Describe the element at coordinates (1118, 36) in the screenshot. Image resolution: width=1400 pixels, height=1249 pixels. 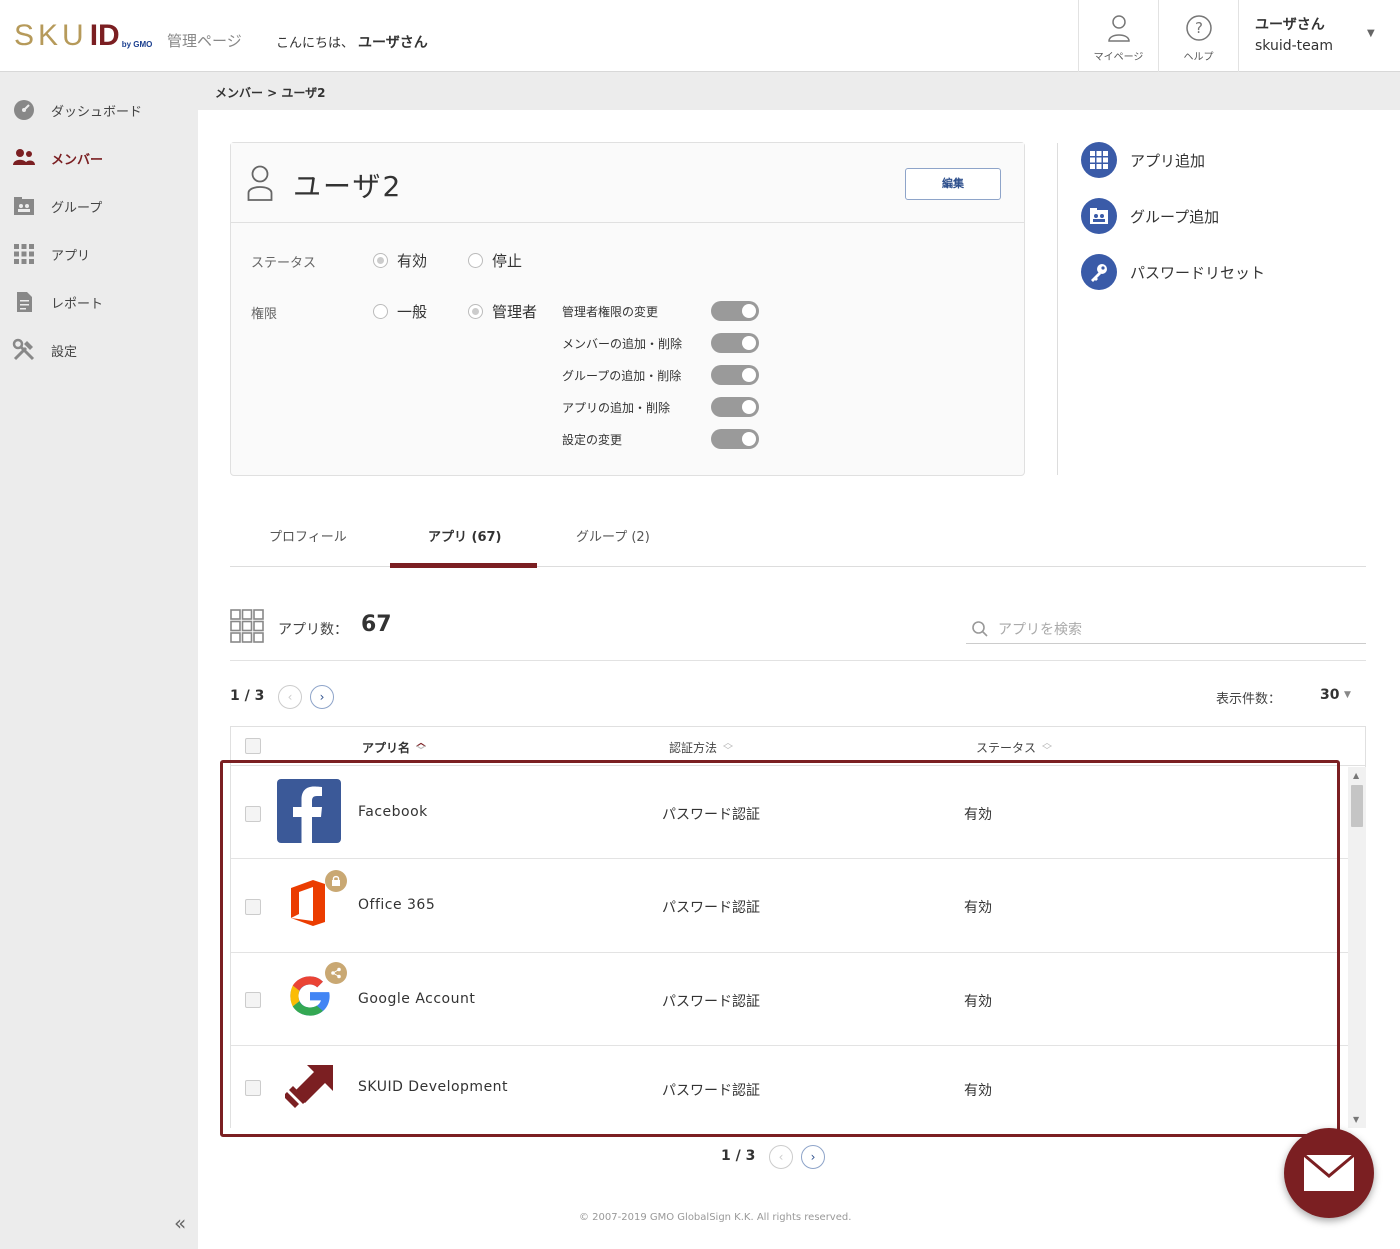
I see `mypage-button: マイページ` at that location.